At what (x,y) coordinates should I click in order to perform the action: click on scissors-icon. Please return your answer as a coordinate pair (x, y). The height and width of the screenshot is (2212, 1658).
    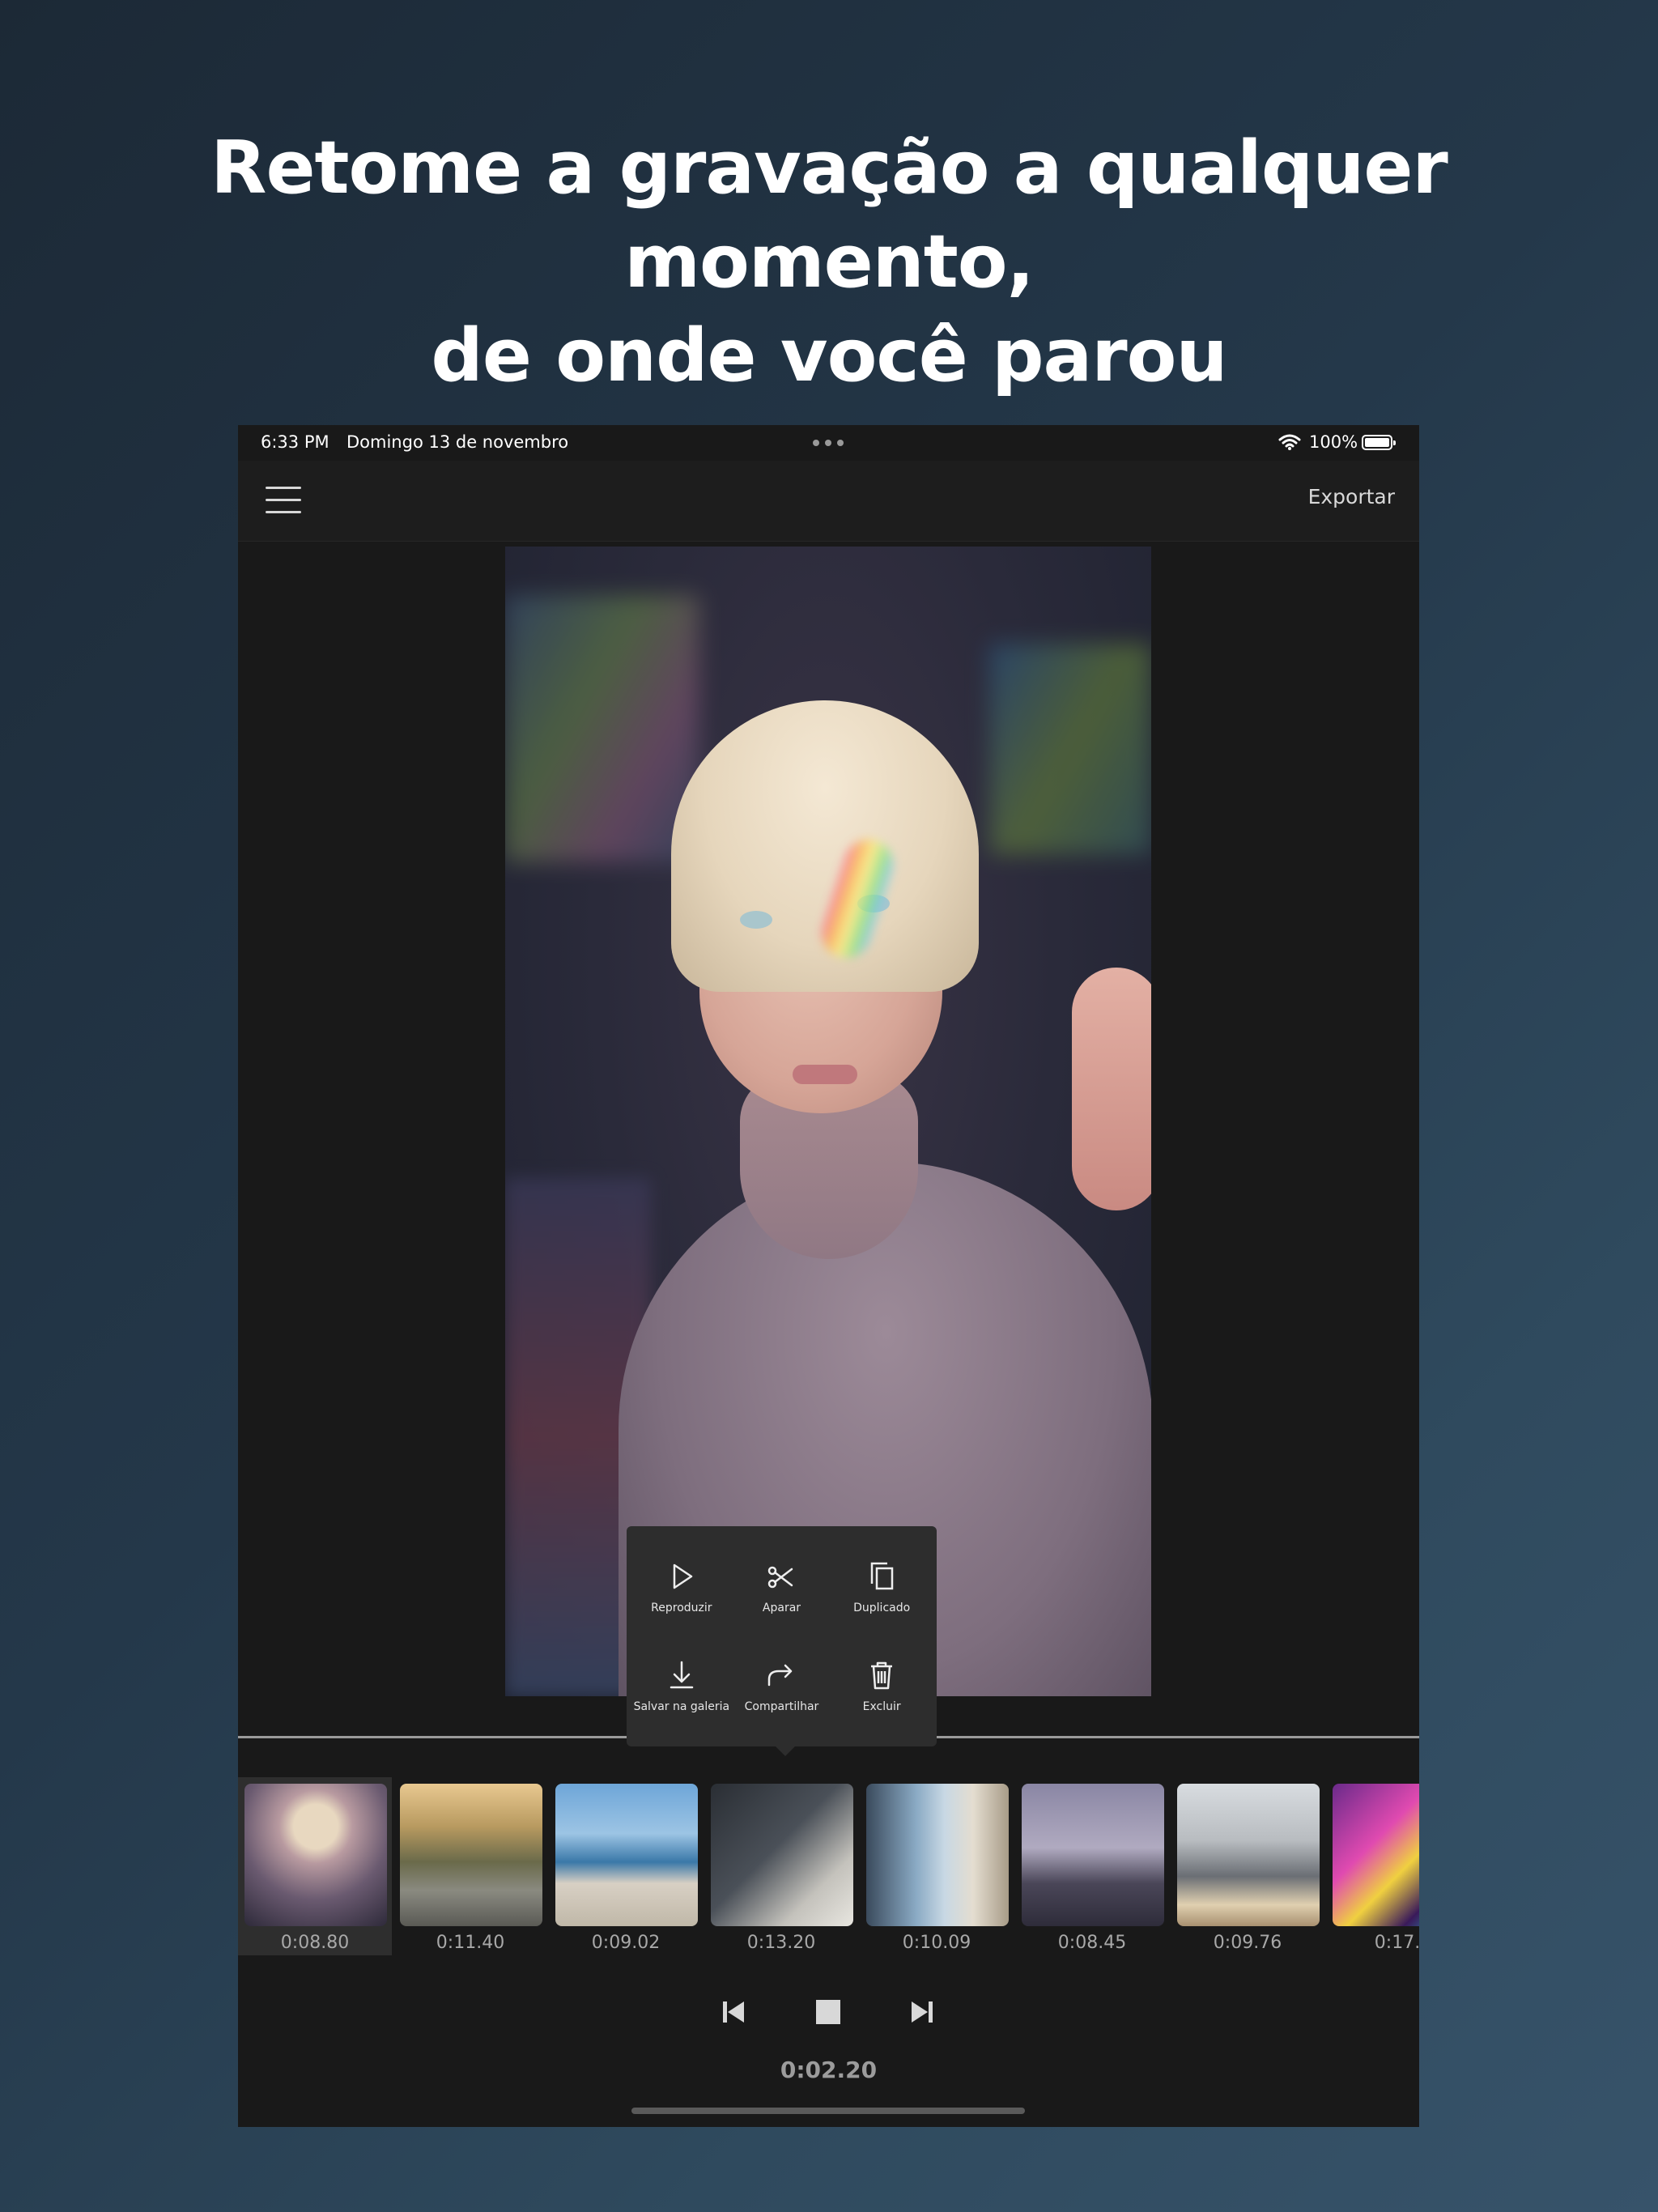
    Looking at the image, I should click on (780, 1578).